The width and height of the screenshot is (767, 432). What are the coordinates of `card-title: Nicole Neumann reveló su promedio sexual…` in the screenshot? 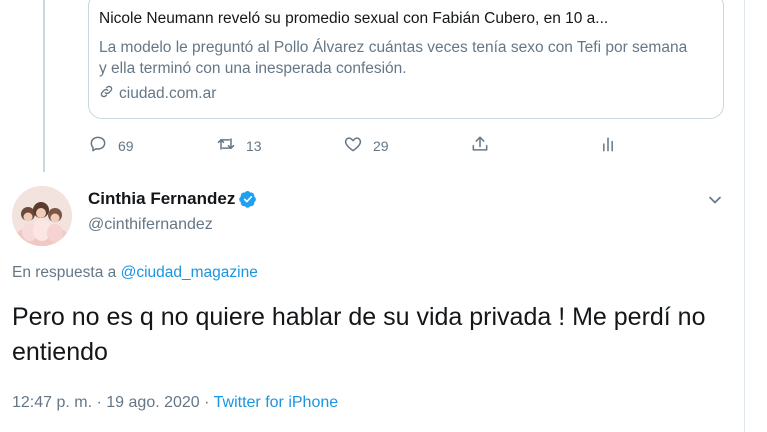 It's located at (354, 18).